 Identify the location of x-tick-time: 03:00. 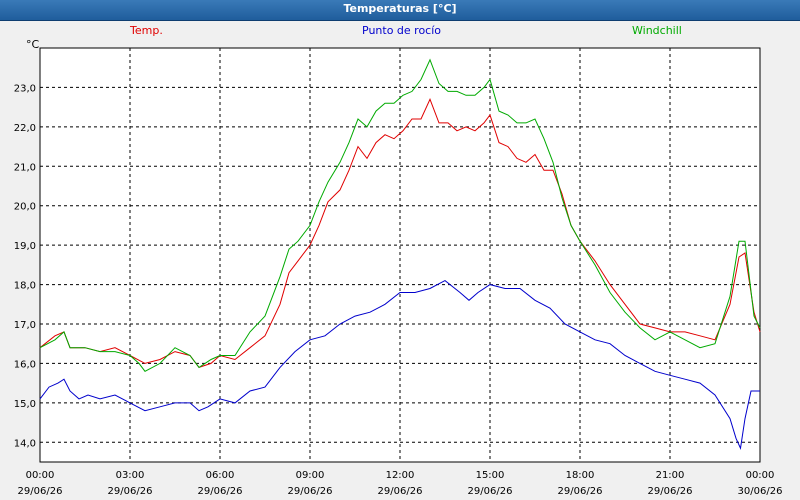
(130, 475).